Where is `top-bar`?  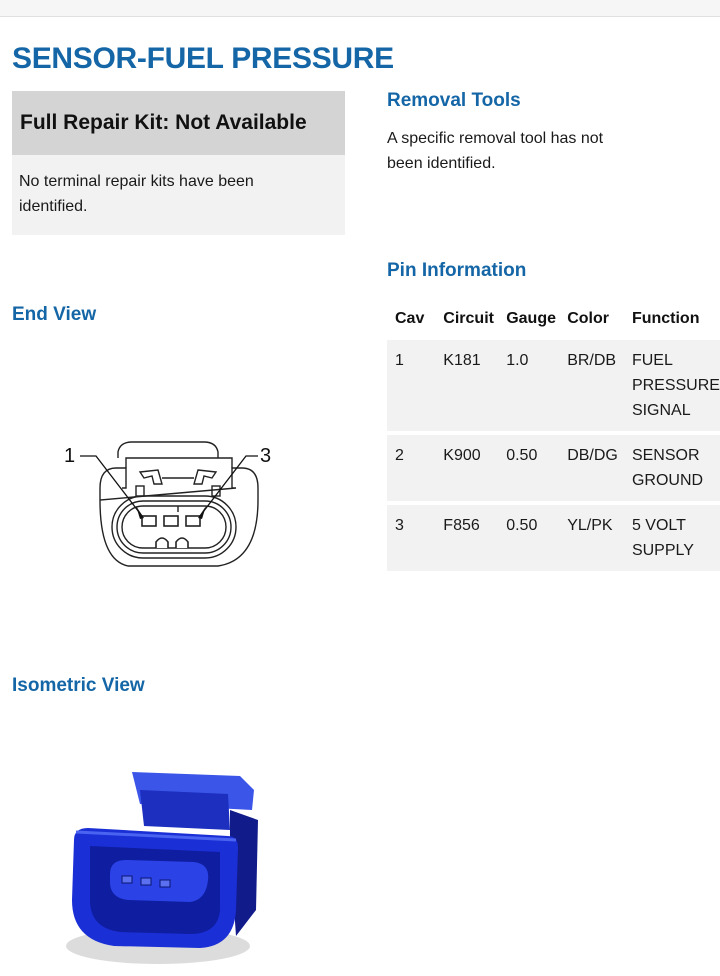
top-bar is located at coordinates (360, 8).